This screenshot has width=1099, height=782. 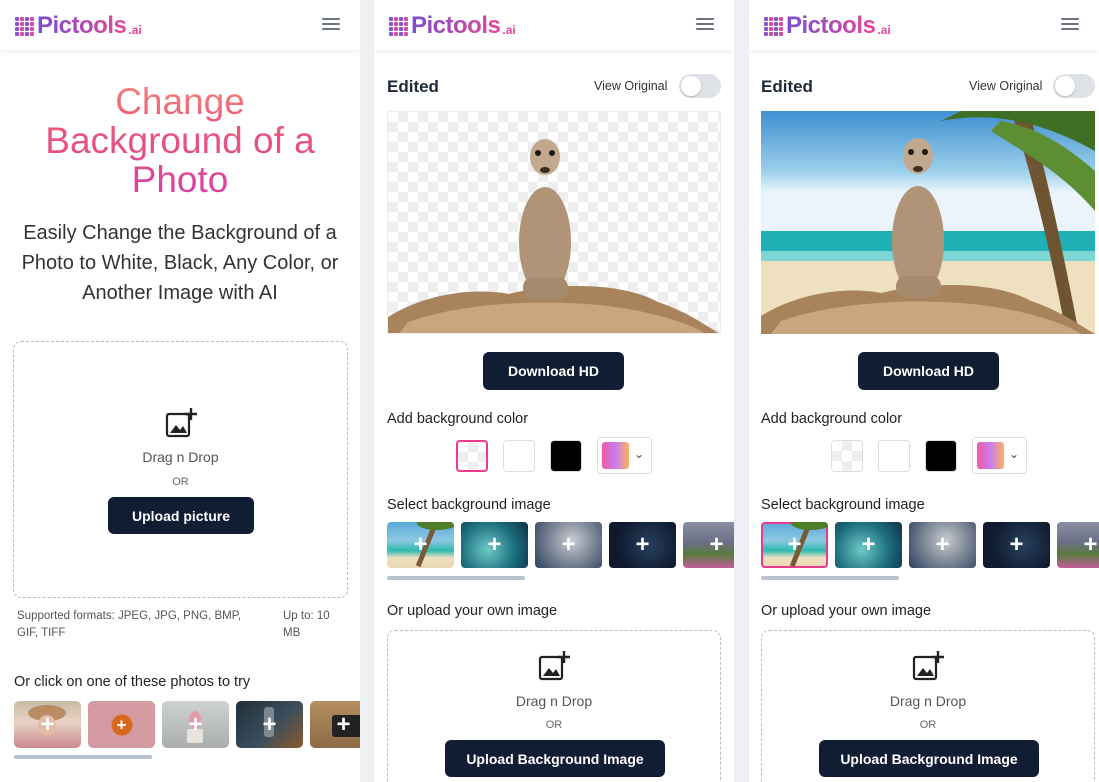 What do you see at coordinates (180, 140) in the screenshot?
I see `page-title: Change Background of a Photo` at bounding box center [180, 140].